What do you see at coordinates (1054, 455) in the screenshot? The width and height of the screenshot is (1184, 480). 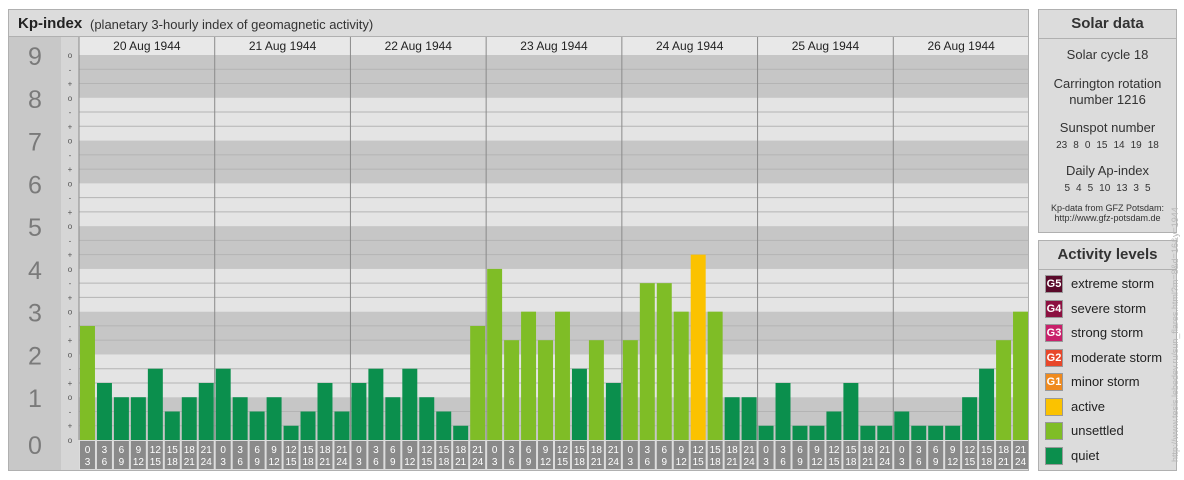 I see `activity-level-swatch` at bounding box center [1054, 455].